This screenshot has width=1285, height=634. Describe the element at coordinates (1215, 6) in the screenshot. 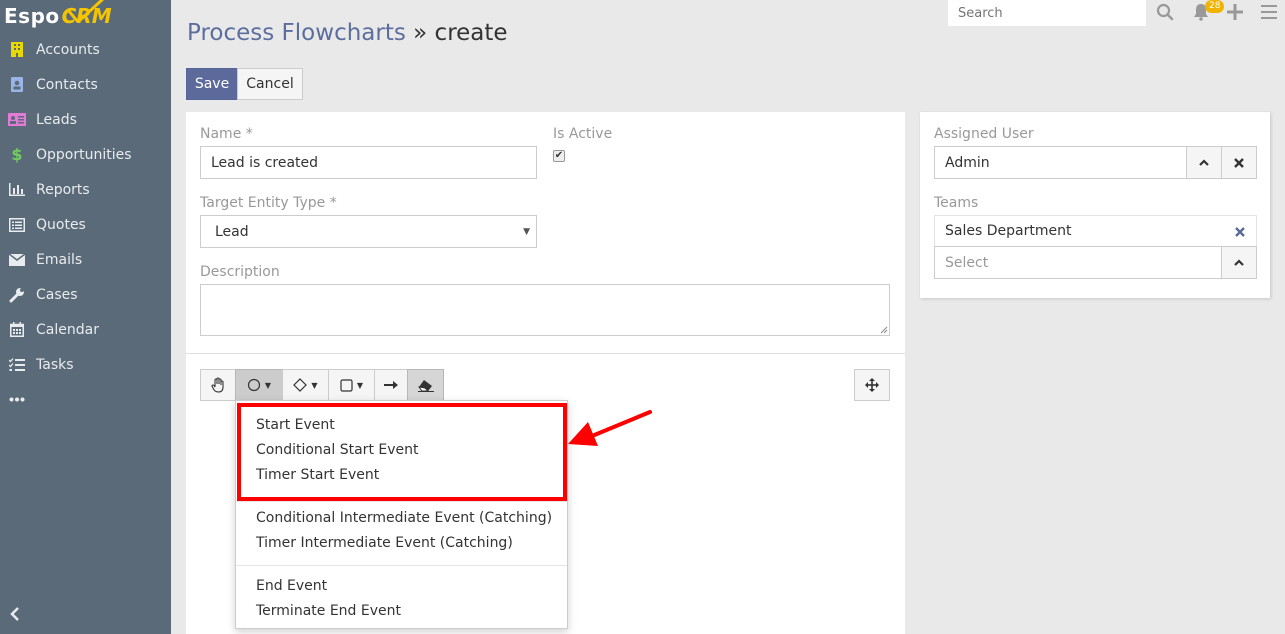

I see `notification-badge: 28` at that location.